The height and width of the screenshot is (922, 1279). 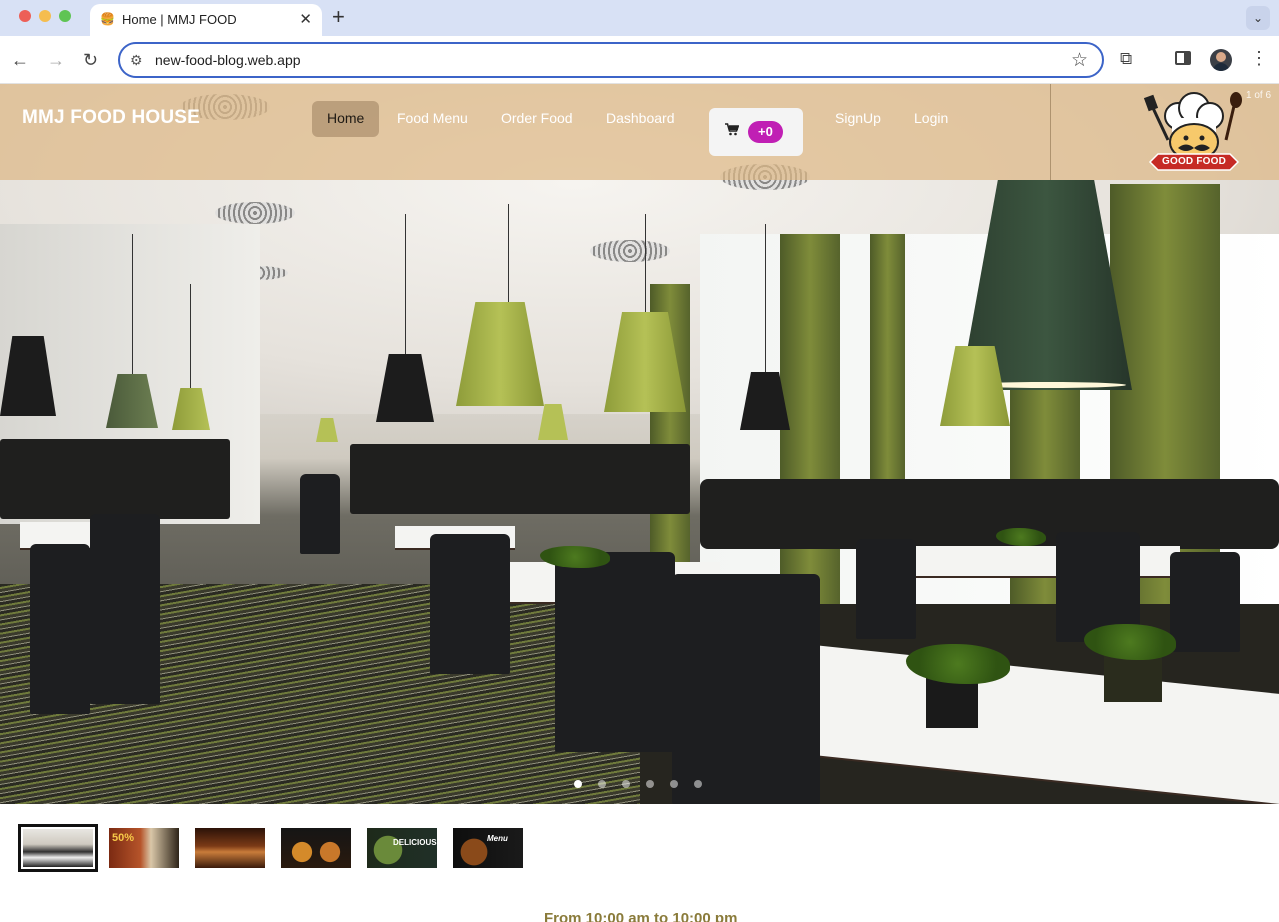 I want to click on tab-search-button: ⌄, so click(x=1258, y=18).